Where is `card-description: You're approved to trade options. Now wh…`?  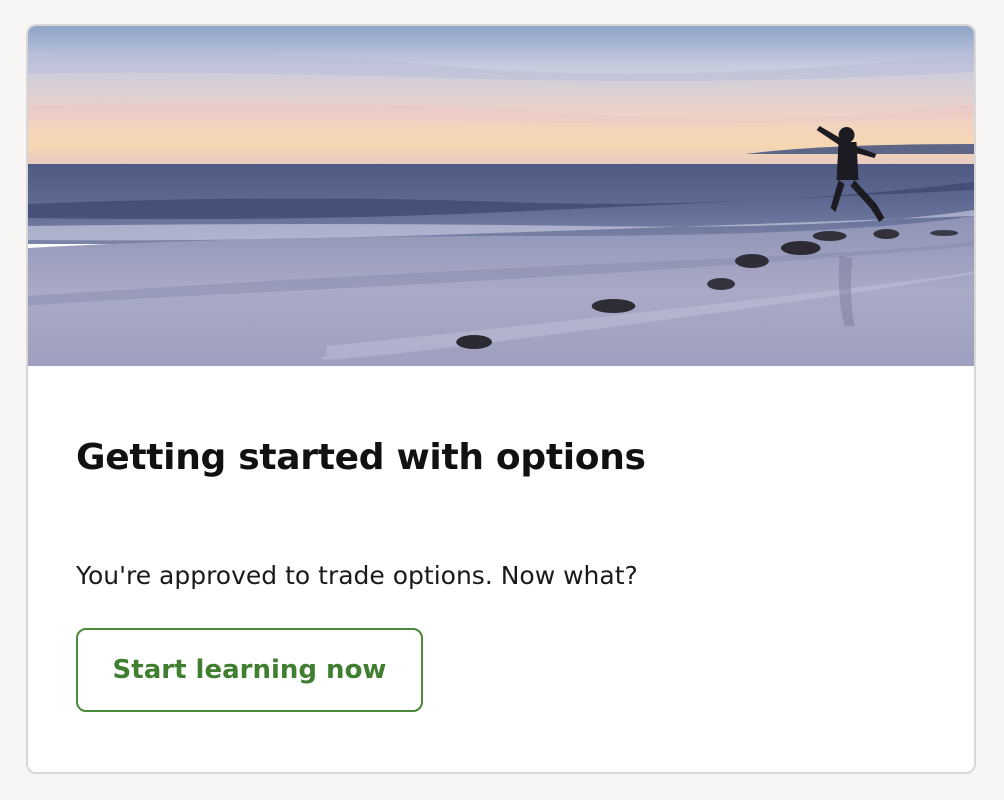 card-description: You're approved to trade options. Now wh… is located at coordinates (357, 575).